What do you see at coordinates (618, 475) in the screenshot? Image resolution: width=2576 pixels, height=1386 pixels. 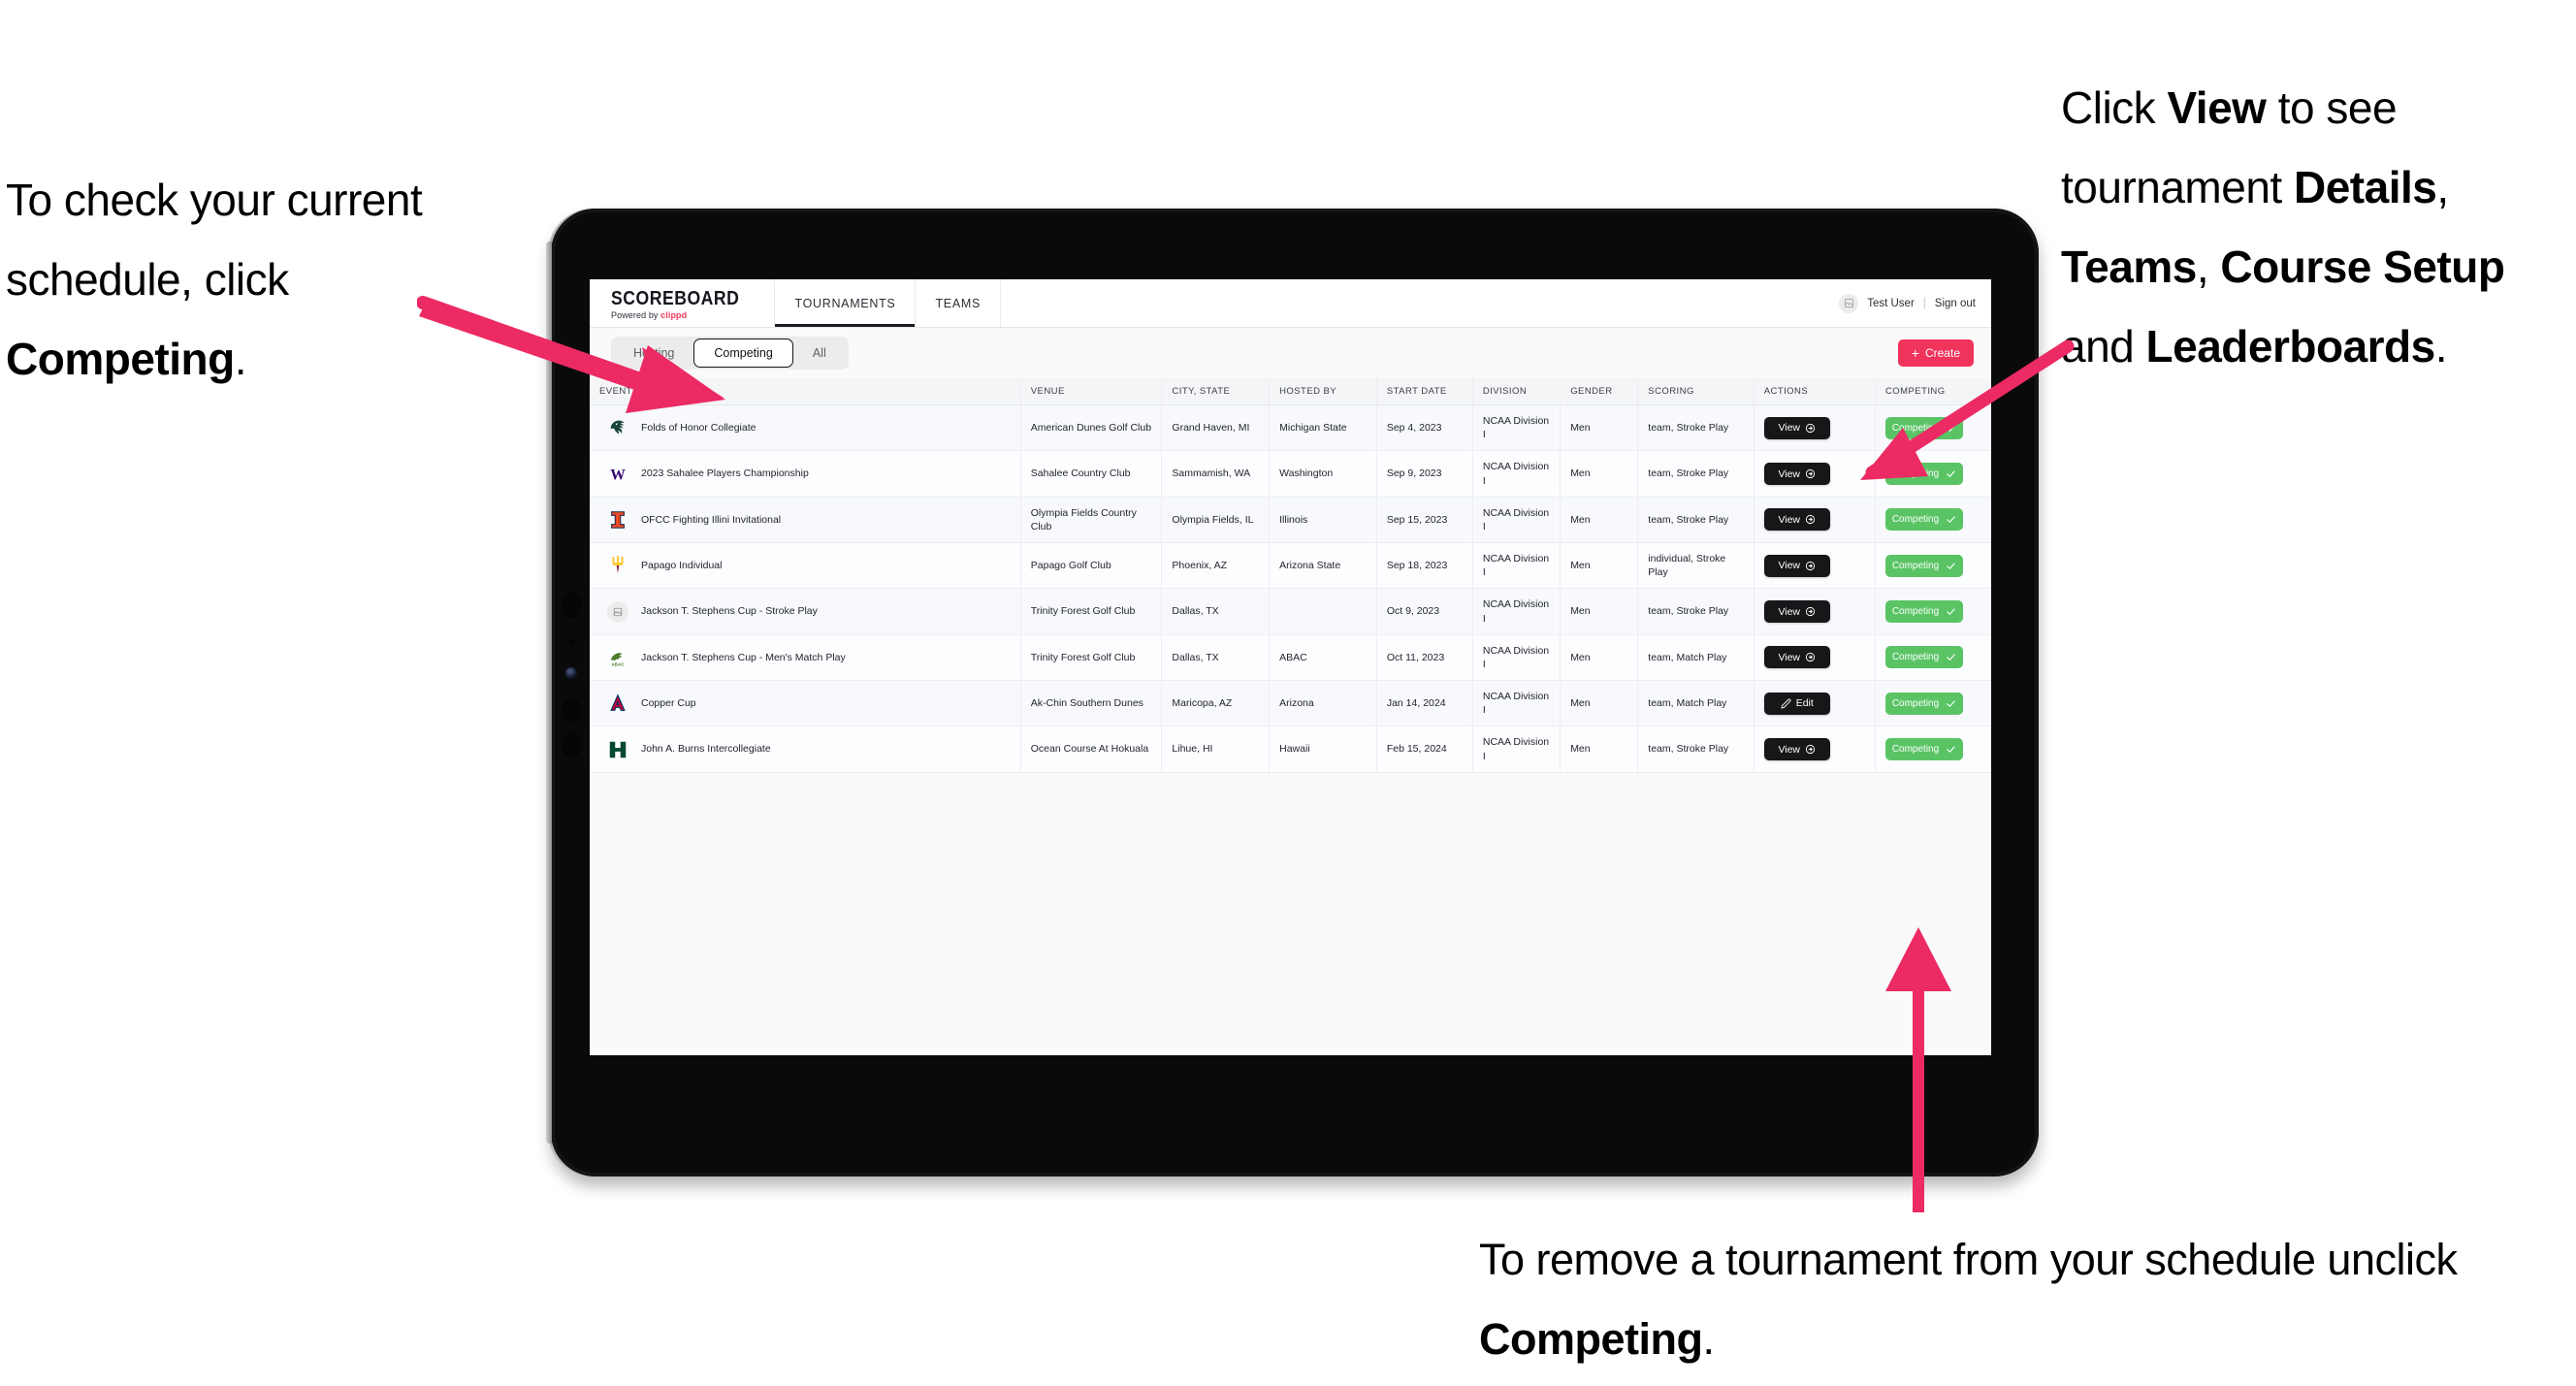 I see `svg-text: W` at bounding box center [618, 475].